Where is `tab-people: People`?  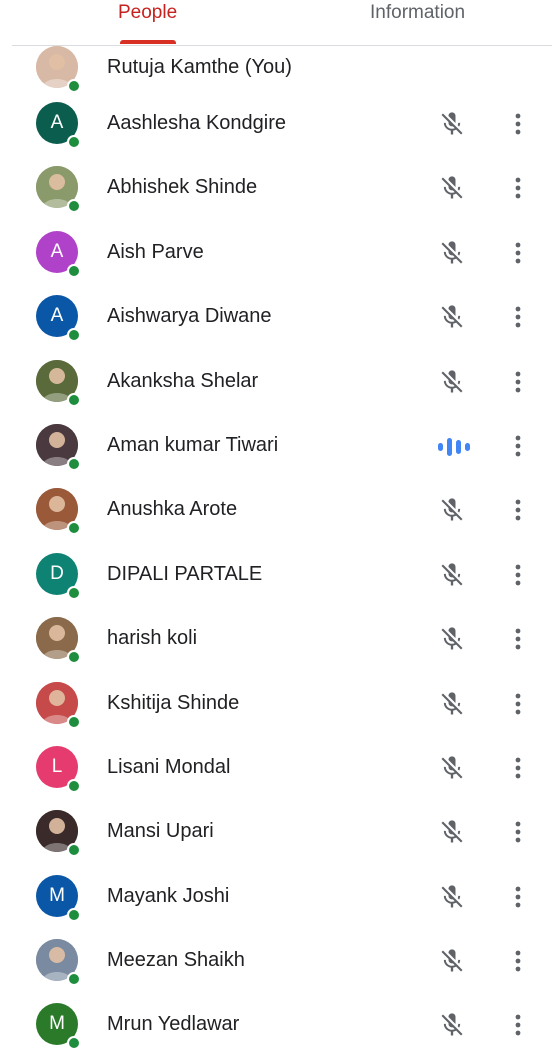 tab-people: People is located at coordinates (147, 13).